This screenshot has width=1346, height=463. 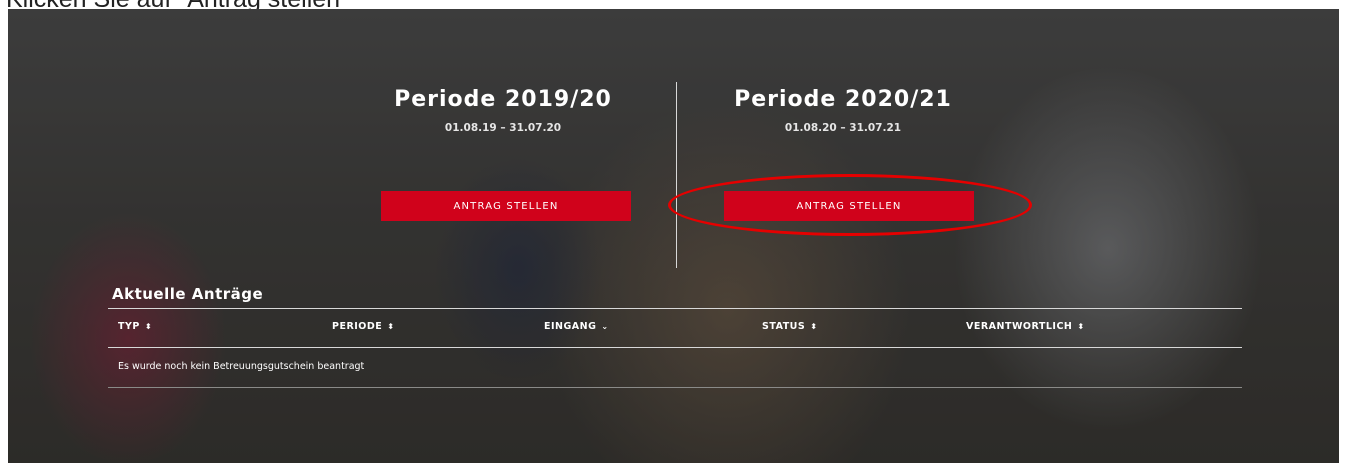 I want to click on column-header-typ: TYP ⬍, so click(x=135, y=326).